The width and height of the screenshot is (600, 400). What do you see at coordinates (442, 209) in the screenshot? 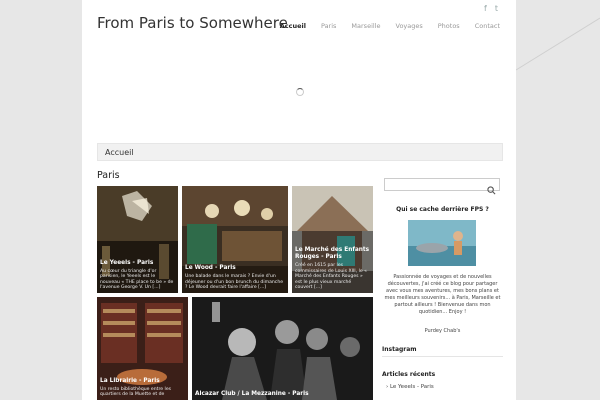
I see `about-title: Qui se cache derrière FPS ?` at bounding box center [442, 209].